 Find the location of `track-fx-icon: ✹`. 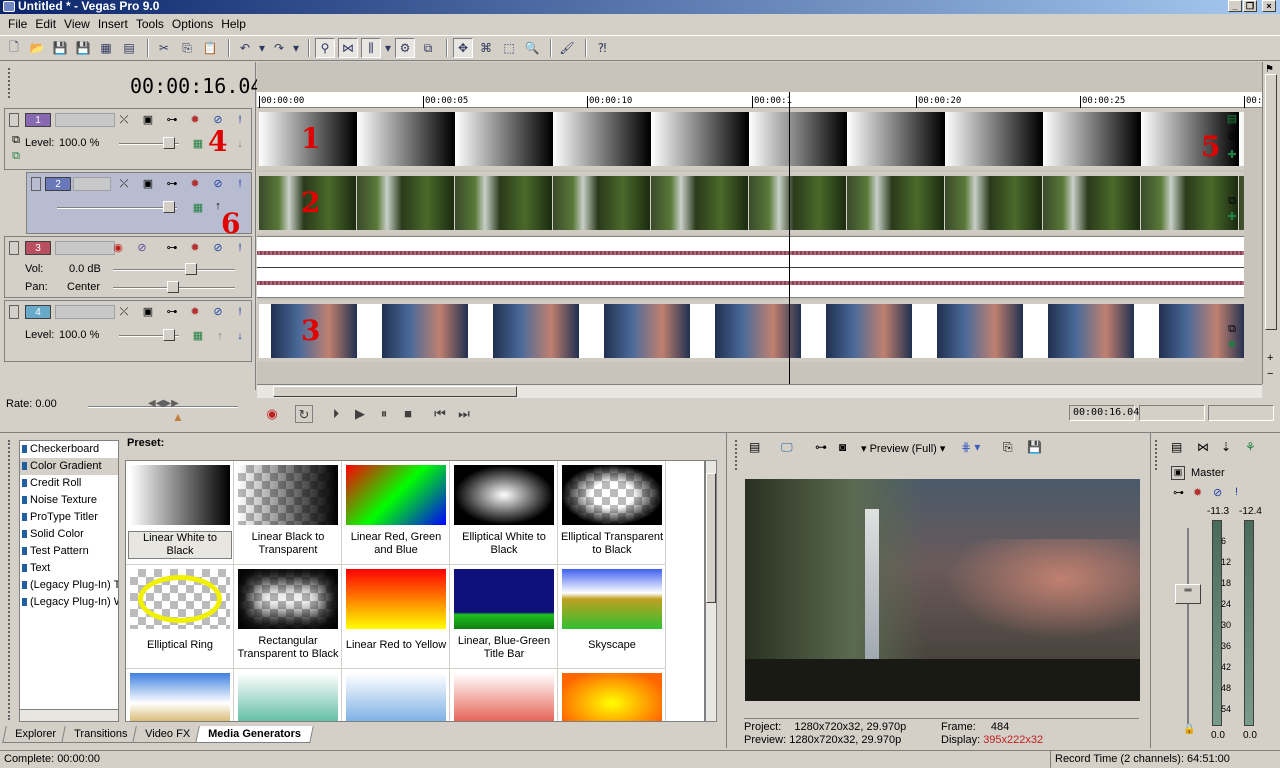

track-fx-icon: ✹ is located at coordinates (195, 120).